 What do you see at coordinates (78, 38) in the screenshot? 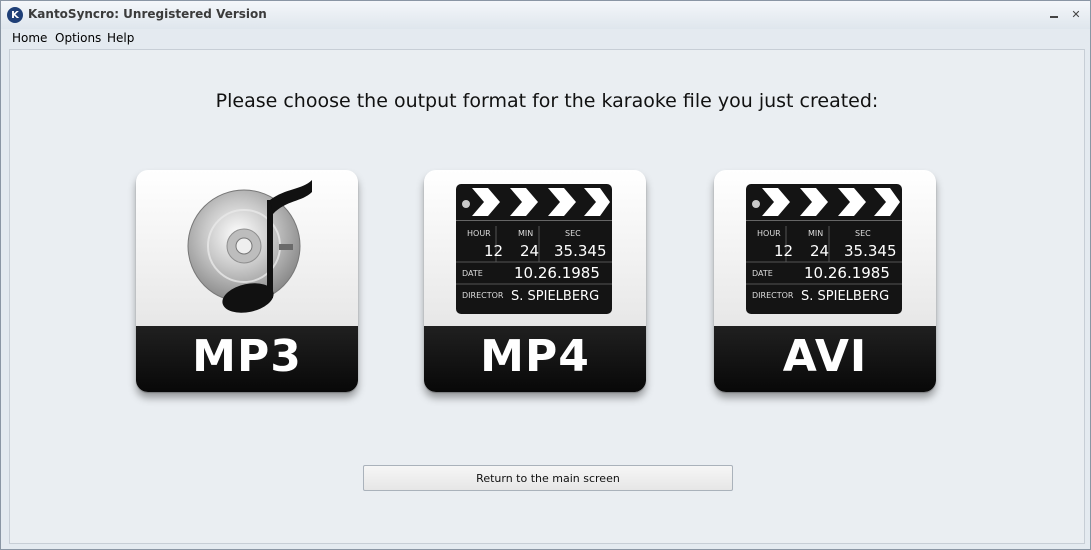
I see `menu-item-options: Options` at bounding box center [78, 38].